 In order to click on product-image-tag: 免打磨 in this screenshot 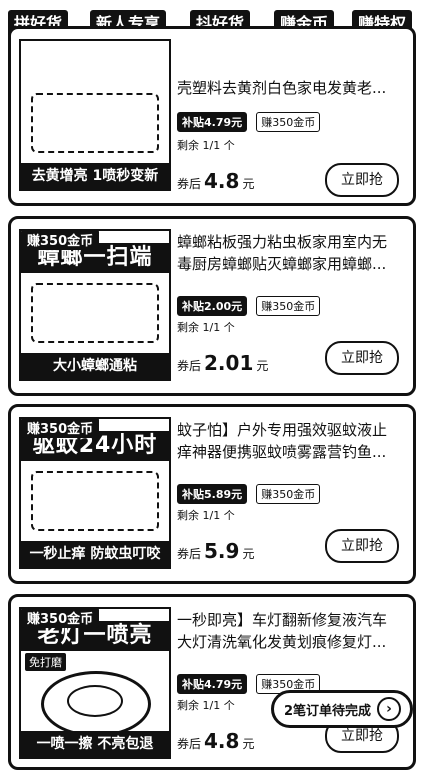, I will do `click(45, 662)`.